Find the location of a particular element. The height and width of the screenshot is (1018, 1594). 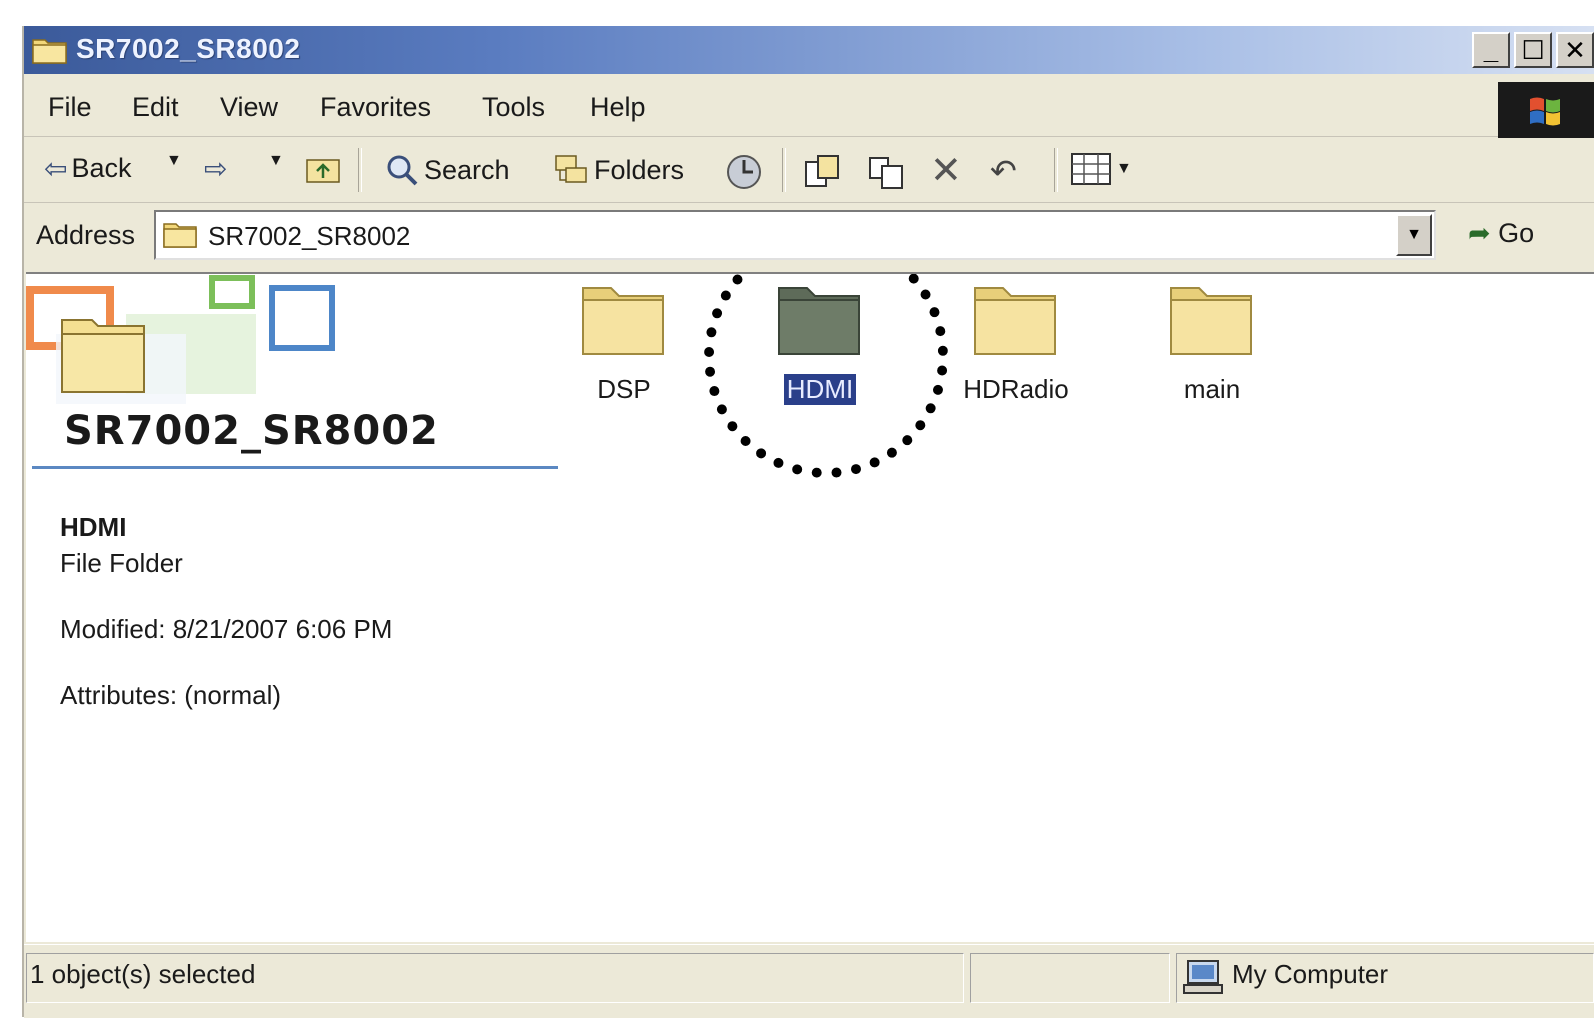

history-button is located at coordinates (744, 172).